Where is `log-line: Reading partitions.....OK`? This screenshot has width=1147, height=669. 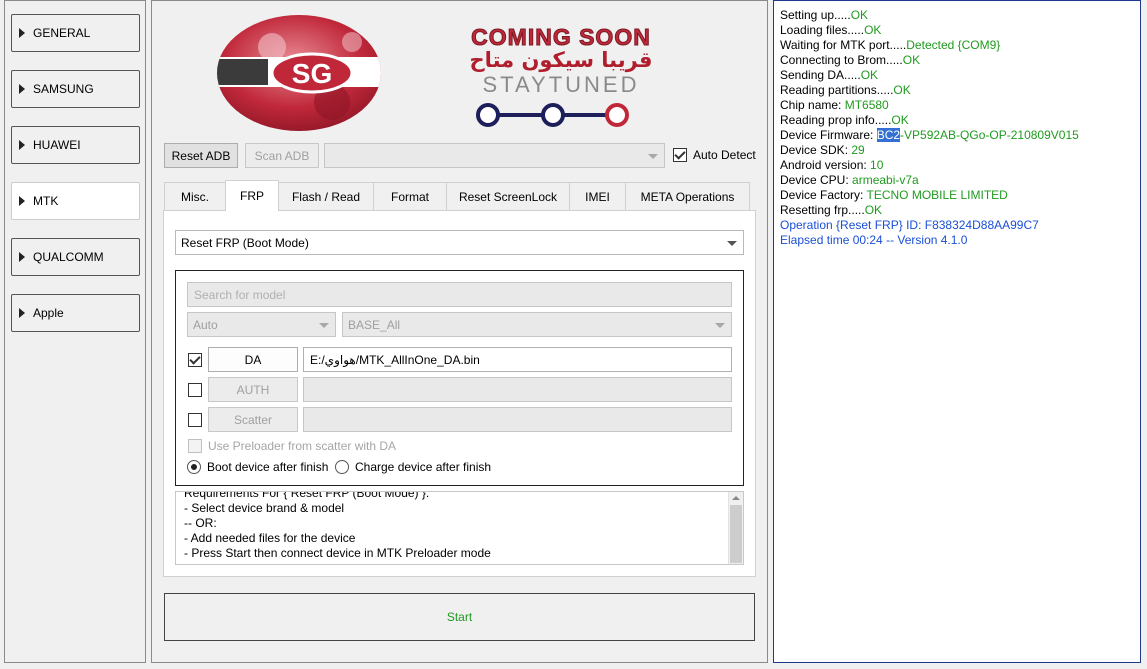
log-line: Reading partitions.....OK is located at coordinates (845, 90).